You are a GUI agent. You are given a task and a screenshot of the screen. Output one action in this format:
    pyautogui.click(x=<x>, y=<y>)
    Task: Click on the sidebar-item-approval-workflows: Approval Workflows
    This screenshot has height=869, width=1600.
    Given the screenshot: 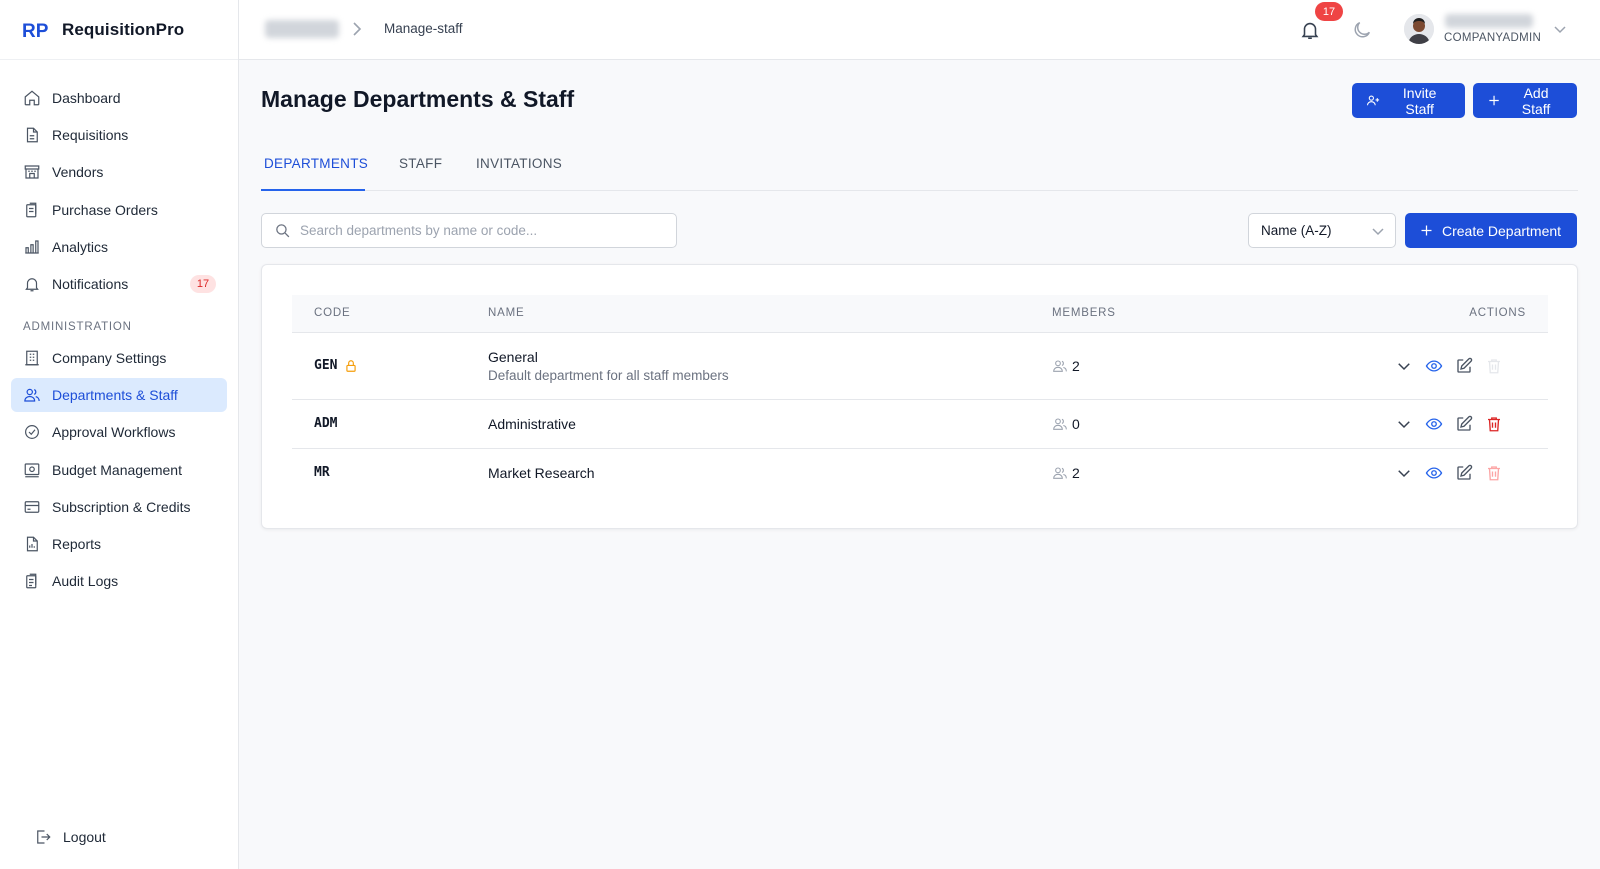 What is the action you would take?
    pyautogui.click(x=119, y=432)
    